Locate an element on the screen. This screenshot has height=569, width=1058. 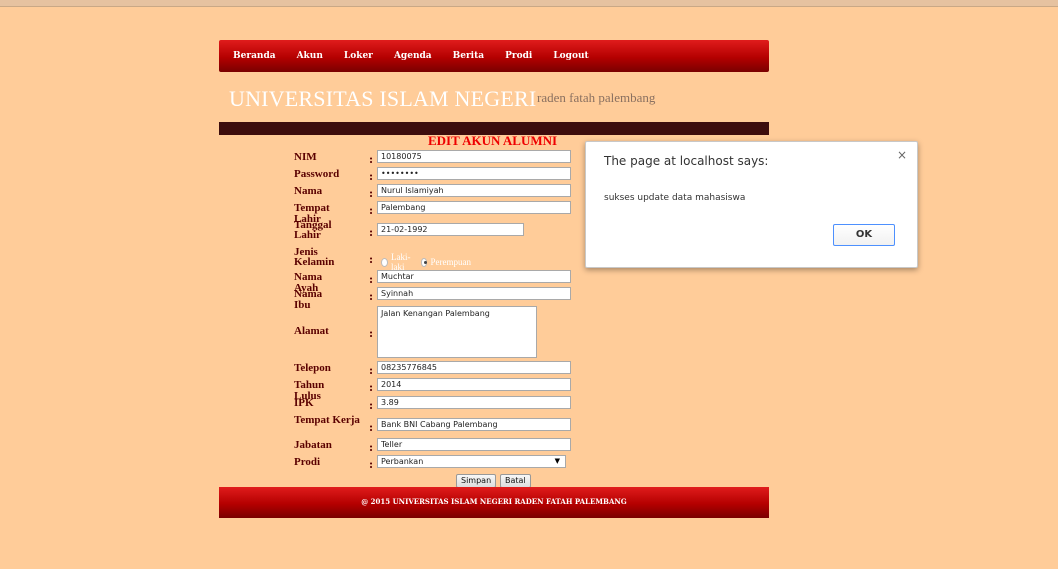
ok-button: OK is located at coordinates (864, 235).